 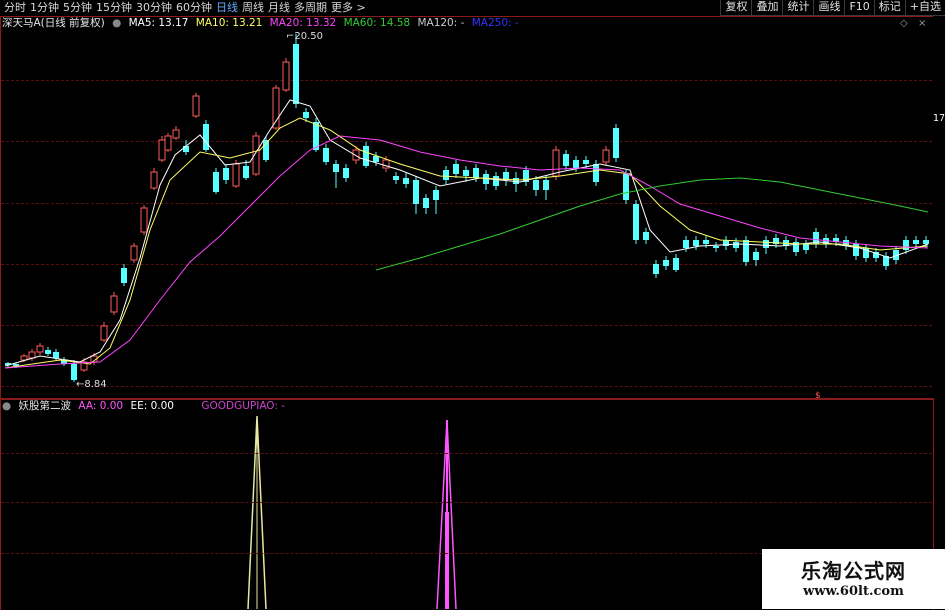 What do you see at coordinates (95, 384) in the screenshot?
I see `low-price-value: 8.84` at bounding box center [95, 384].